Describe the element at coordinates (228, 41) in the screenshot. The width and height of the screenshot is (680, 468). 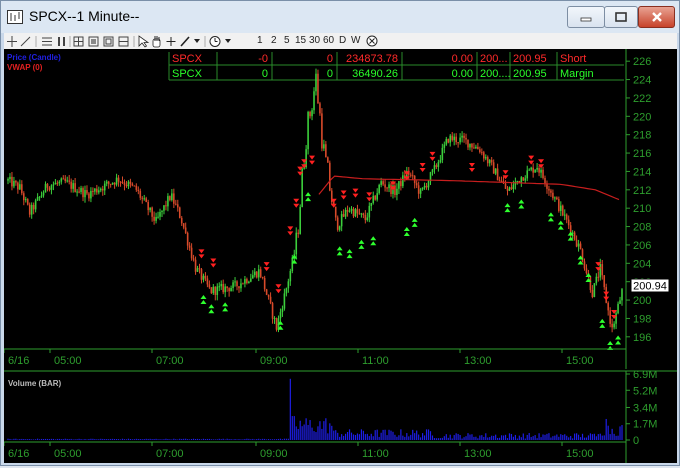
I see `interval-dropdown-icon` at that location.